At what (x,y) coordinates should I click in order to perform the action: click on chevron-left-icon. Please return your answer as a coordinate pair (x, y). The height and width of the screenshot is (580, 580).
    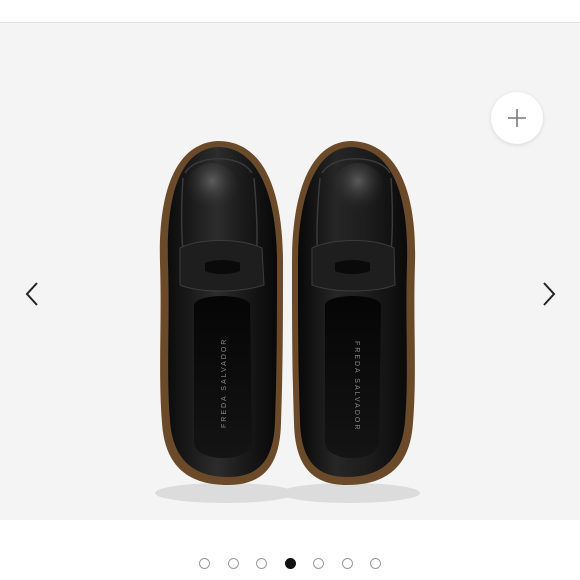
    Looking at the image, I should click on (31, 294).